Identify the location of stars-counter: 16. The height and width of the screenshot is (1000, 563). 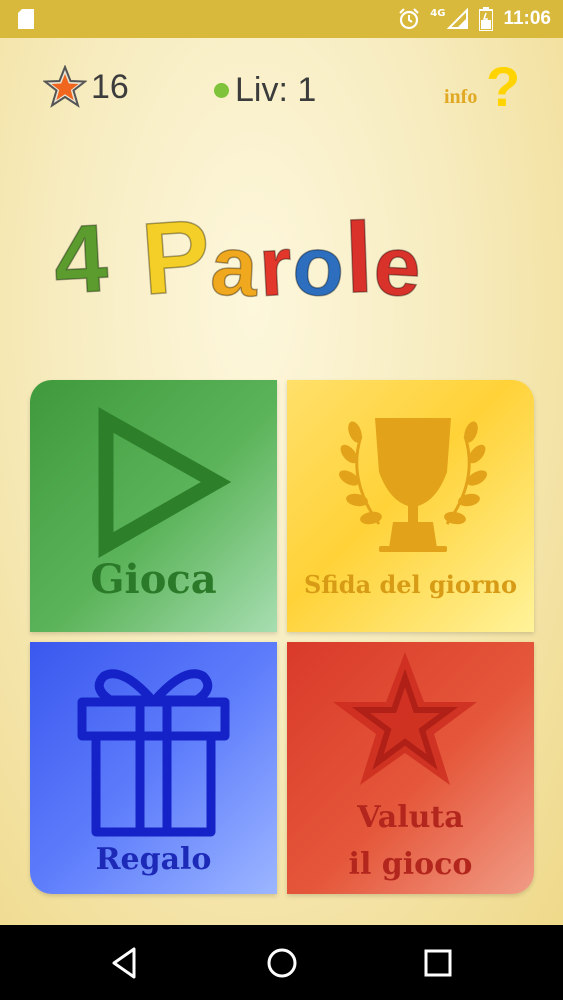
(86, 87).